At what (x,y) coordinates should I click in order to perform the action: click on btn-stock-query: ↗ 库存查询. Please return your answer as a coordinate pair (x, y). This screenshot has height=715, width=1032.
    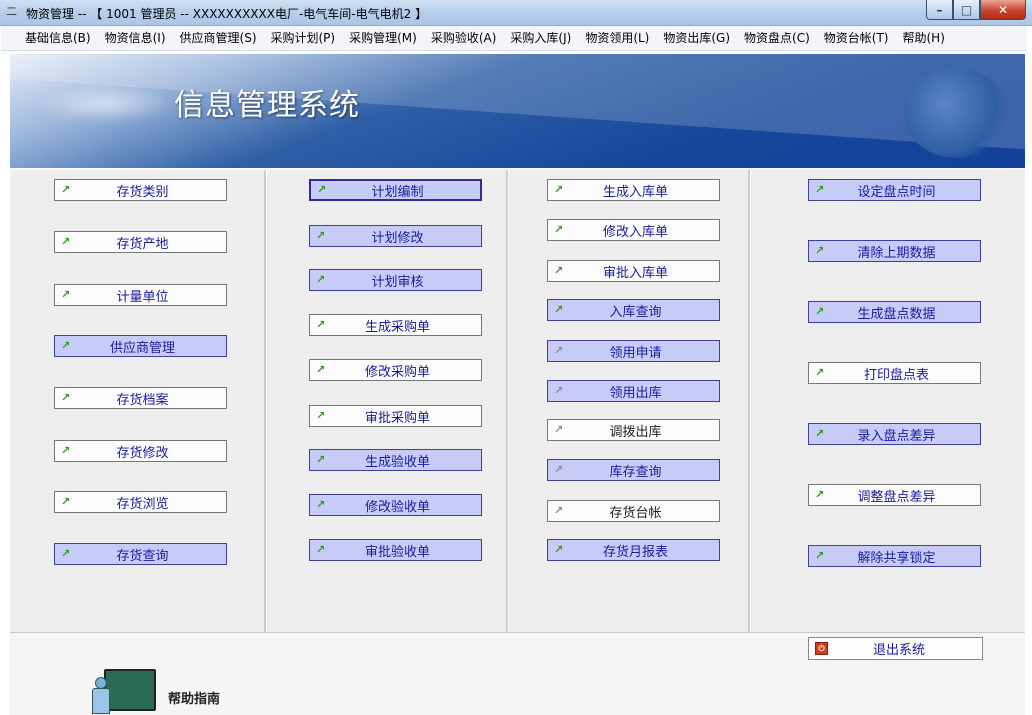
    Looking at the image, I should click on (633, 470).